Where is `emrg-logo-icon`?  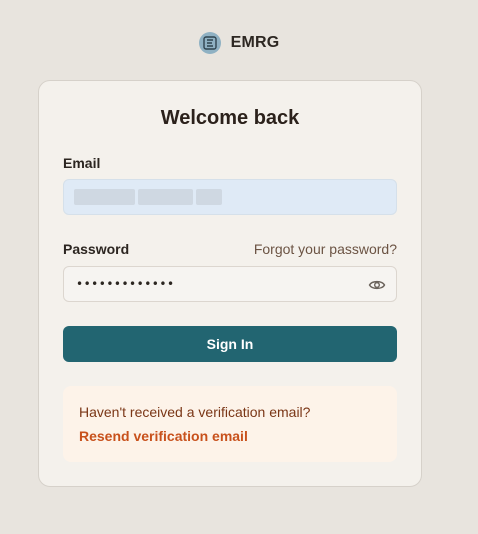
emrg-logo-icon is located at coordinates (209, 43).